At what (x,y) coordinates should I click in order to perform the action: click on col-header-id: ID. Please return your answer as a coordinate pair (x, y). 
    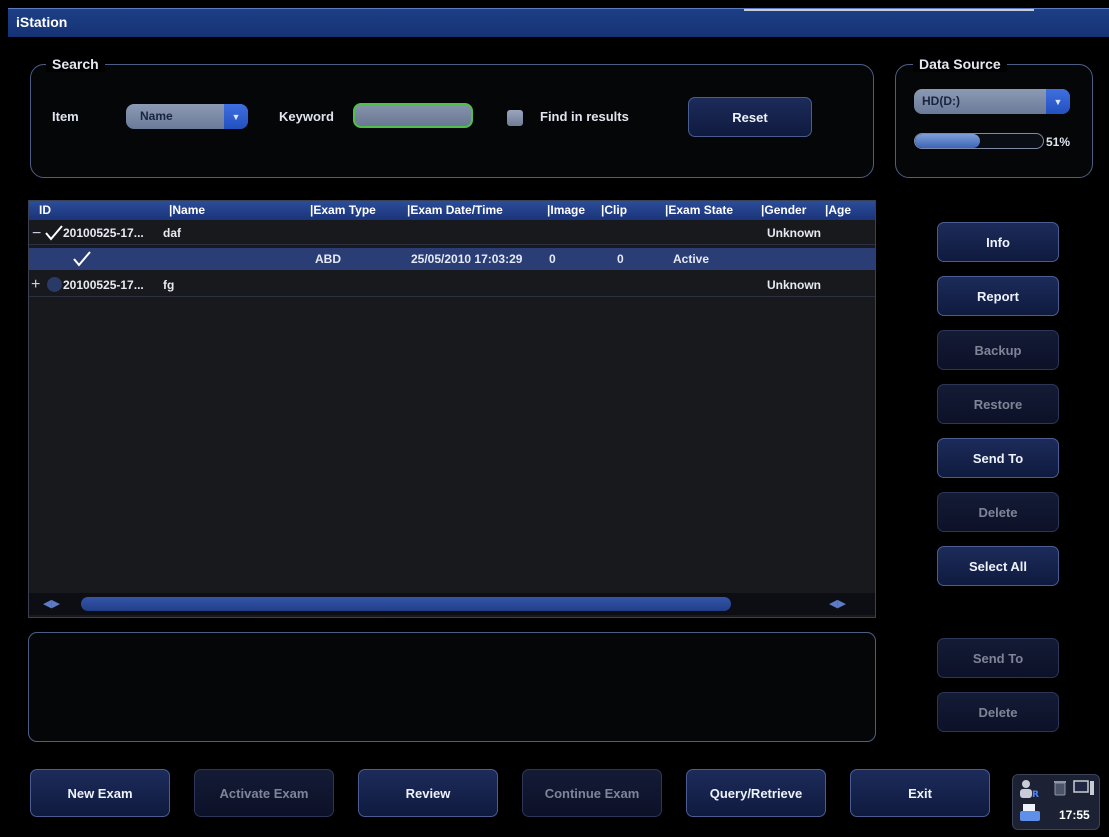
    Looking at the image, I should click on (45, 210).